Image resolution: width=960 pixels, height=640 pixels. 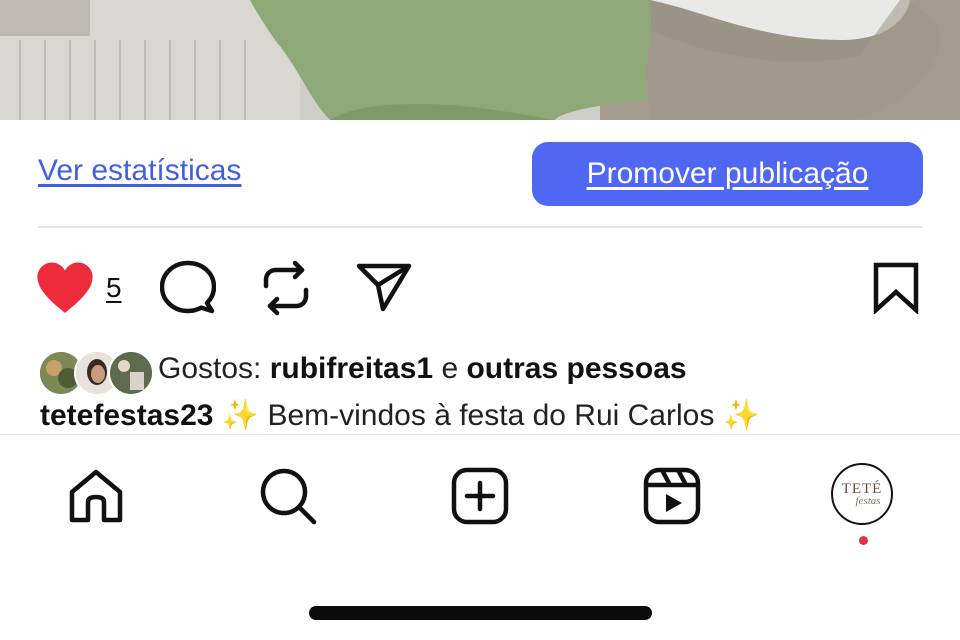 I want to click on liked-by-avatars, so click(x=96, y=373).